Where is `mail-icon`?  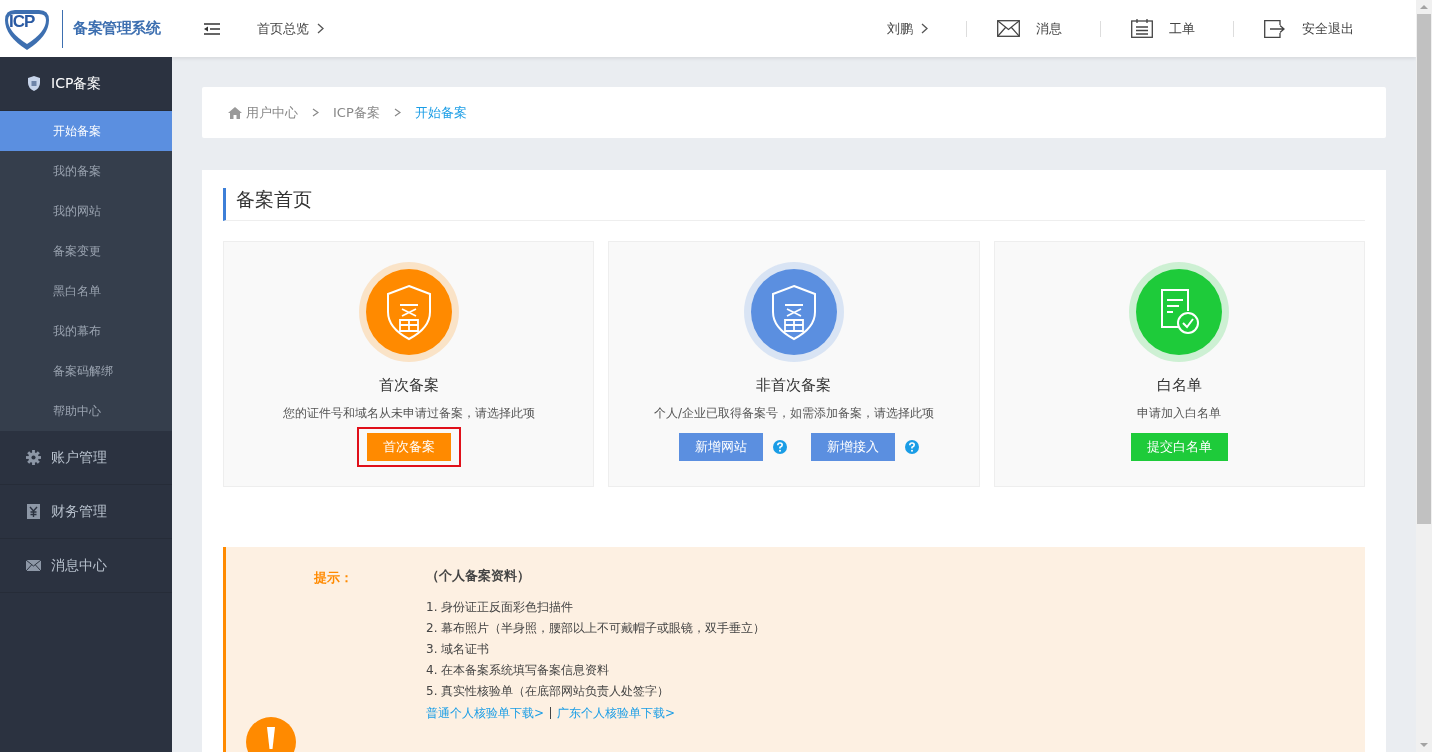 mail-icon is located at coordinates (33, 565).